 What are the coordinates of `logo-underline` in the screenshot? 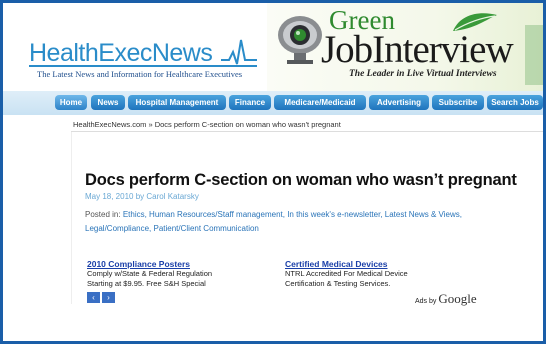 It's located at (143, 66).